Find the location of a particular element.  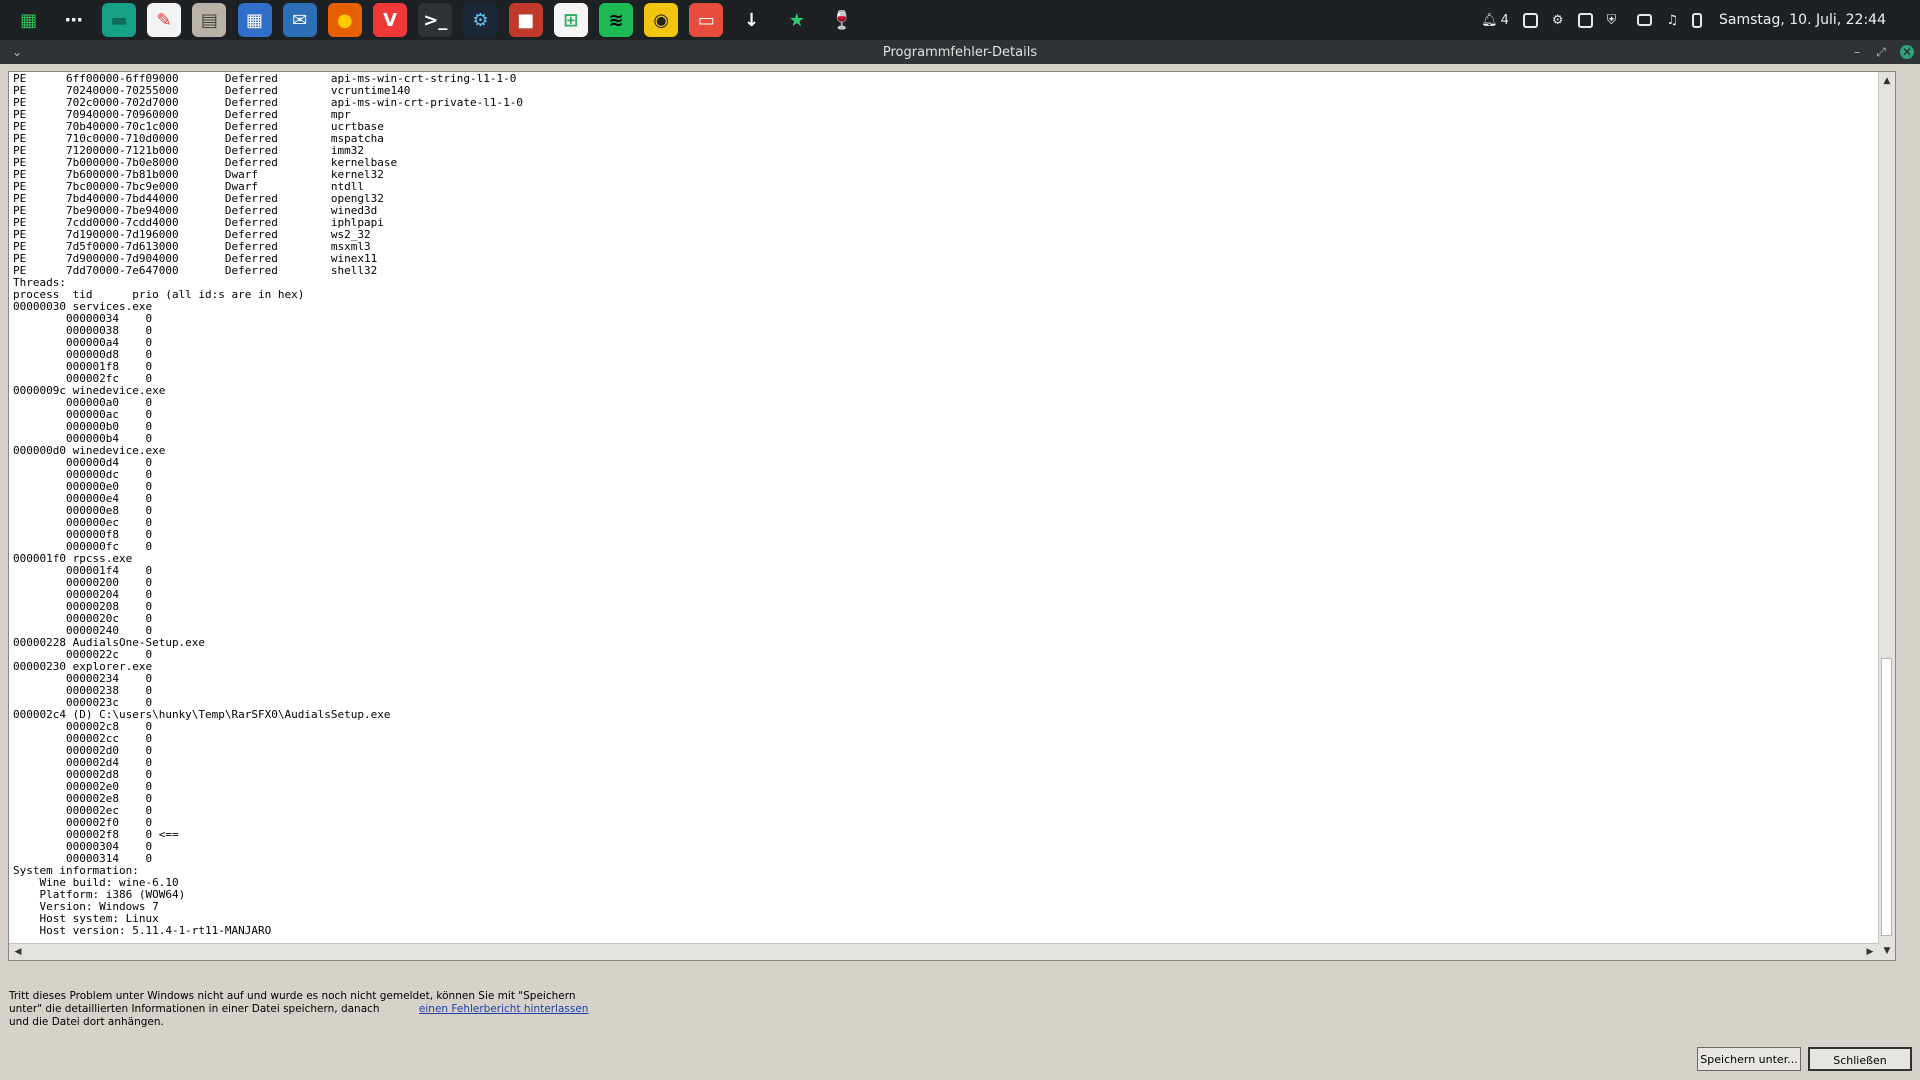

steam-icon: ⚙ is located at coordinates (480, 20).